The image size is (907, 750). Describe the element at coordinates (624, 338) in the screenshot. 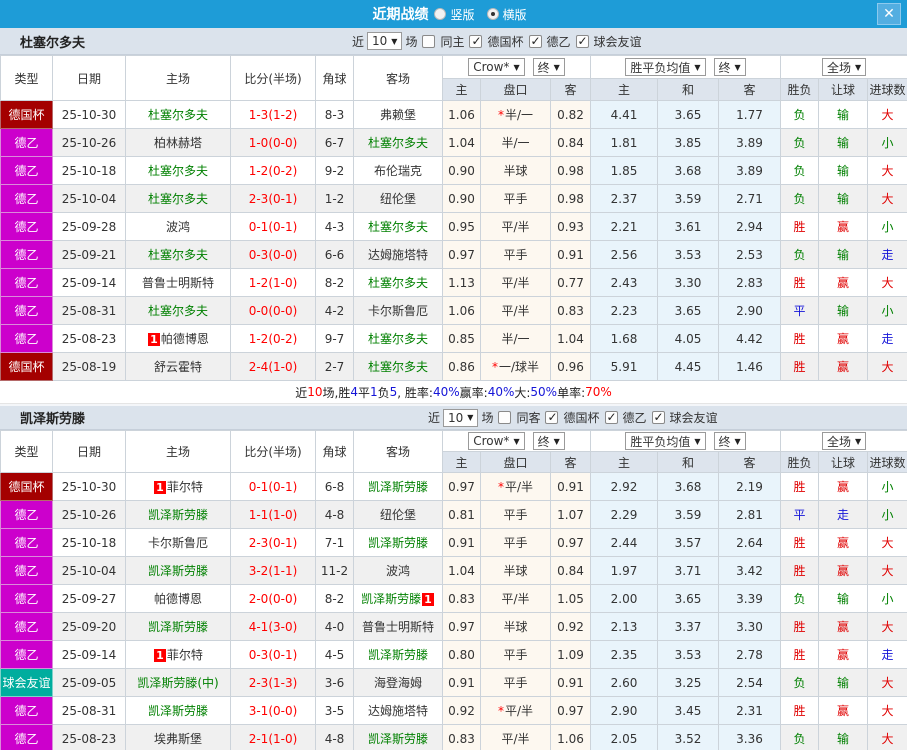

I see `mean-home: 1.68` at that location.